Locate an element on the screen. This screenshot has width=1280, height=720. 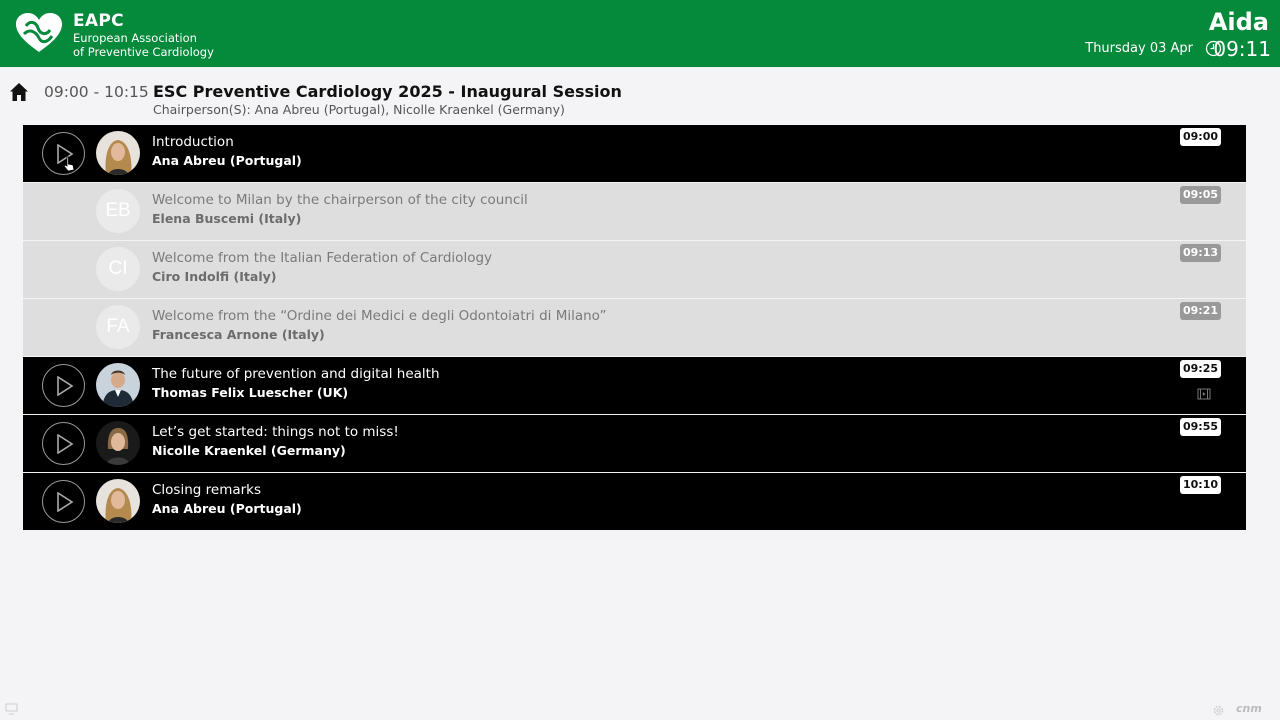
talk-title: Closing remarks is located at coordinates (207, 490).